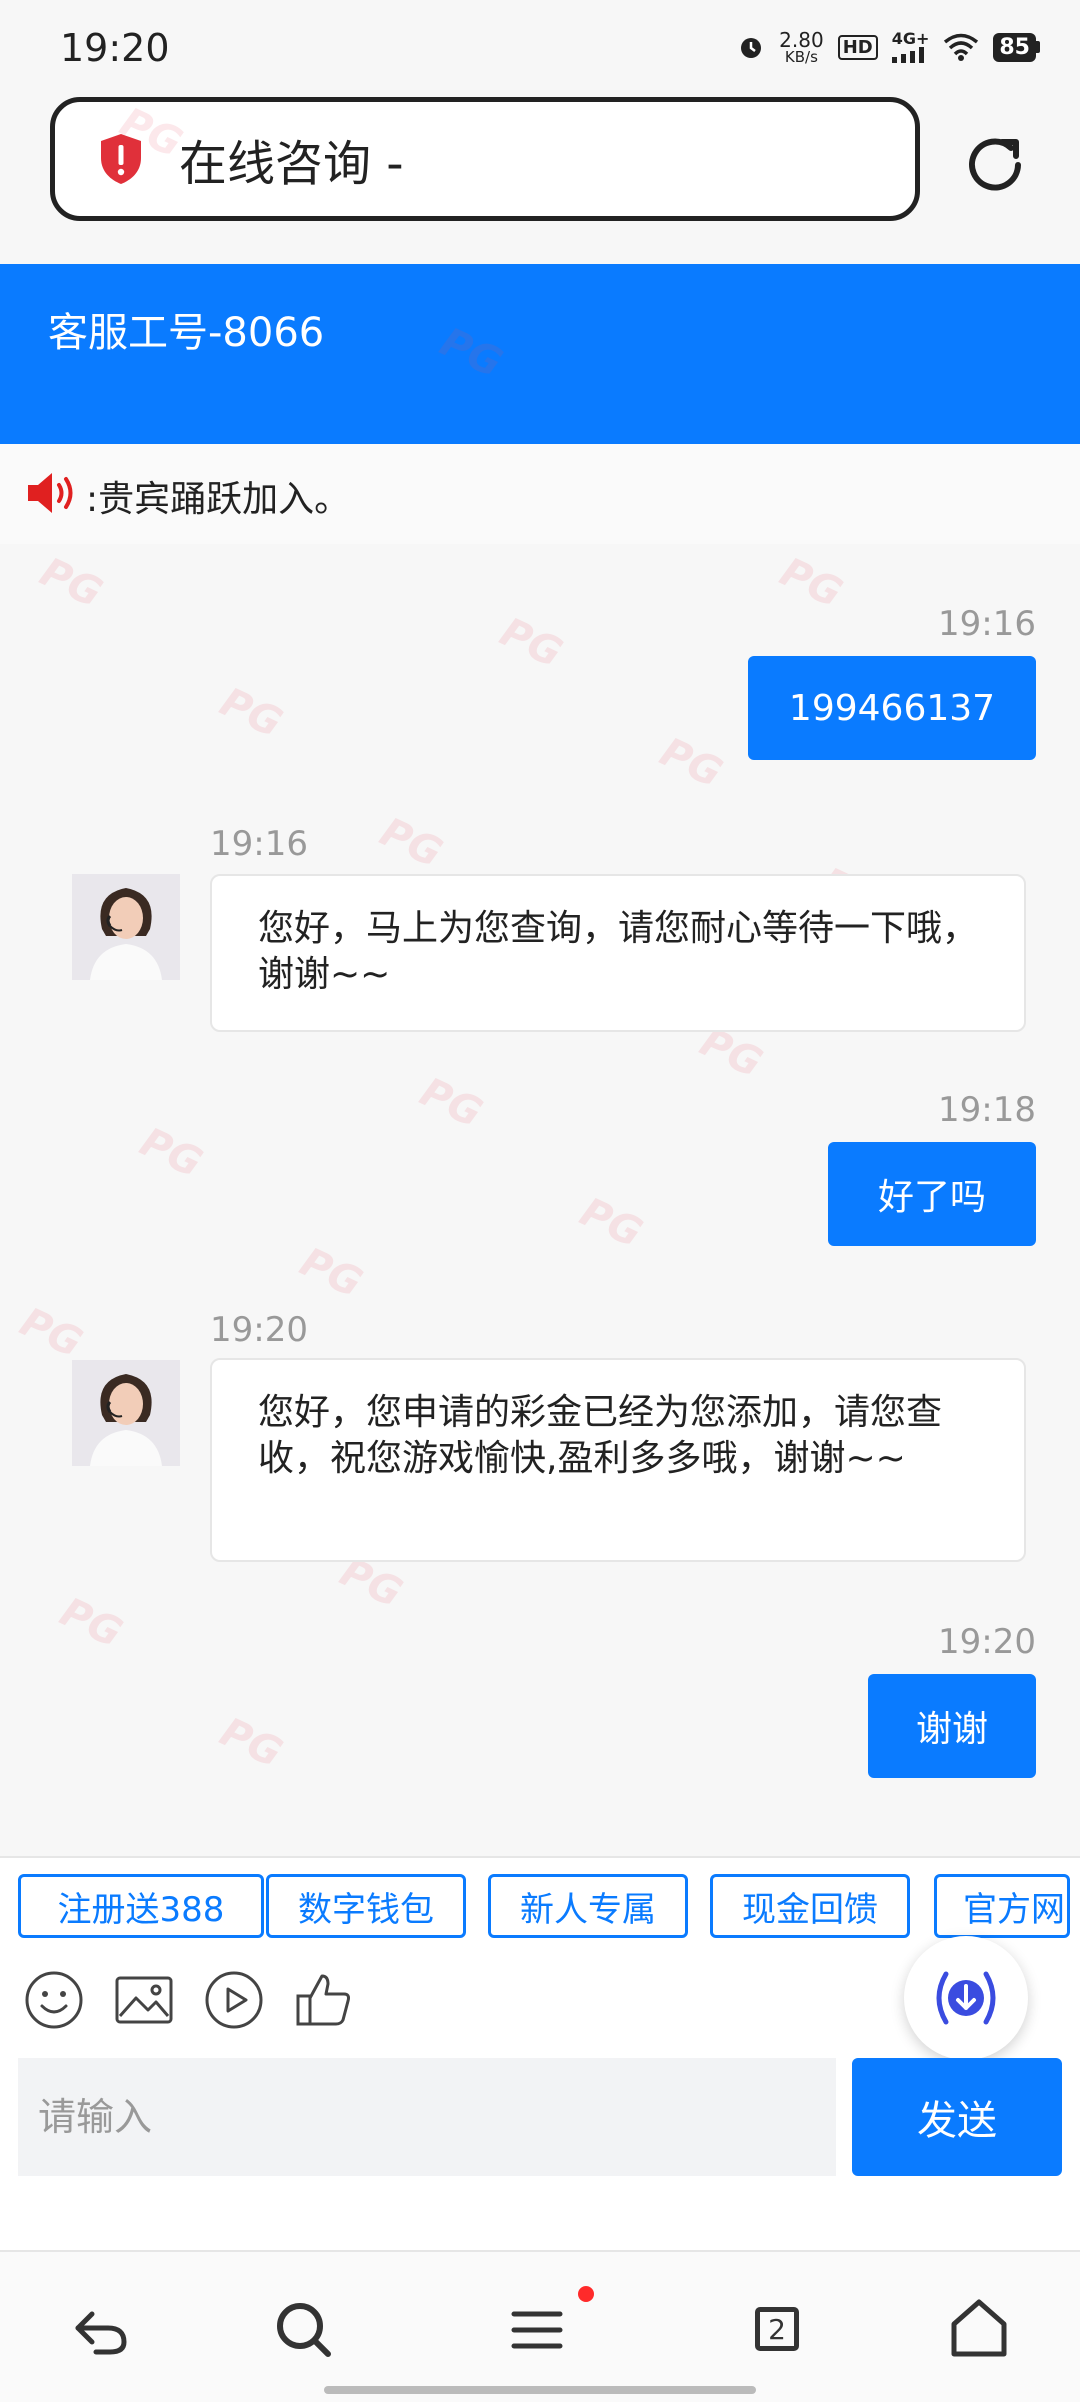 This screenshot has width=1080, height=2402. What do you see at coordinates (54, 2000) in the screenshot?
I see `emoji-icon` at bounding box center [54, 2000].